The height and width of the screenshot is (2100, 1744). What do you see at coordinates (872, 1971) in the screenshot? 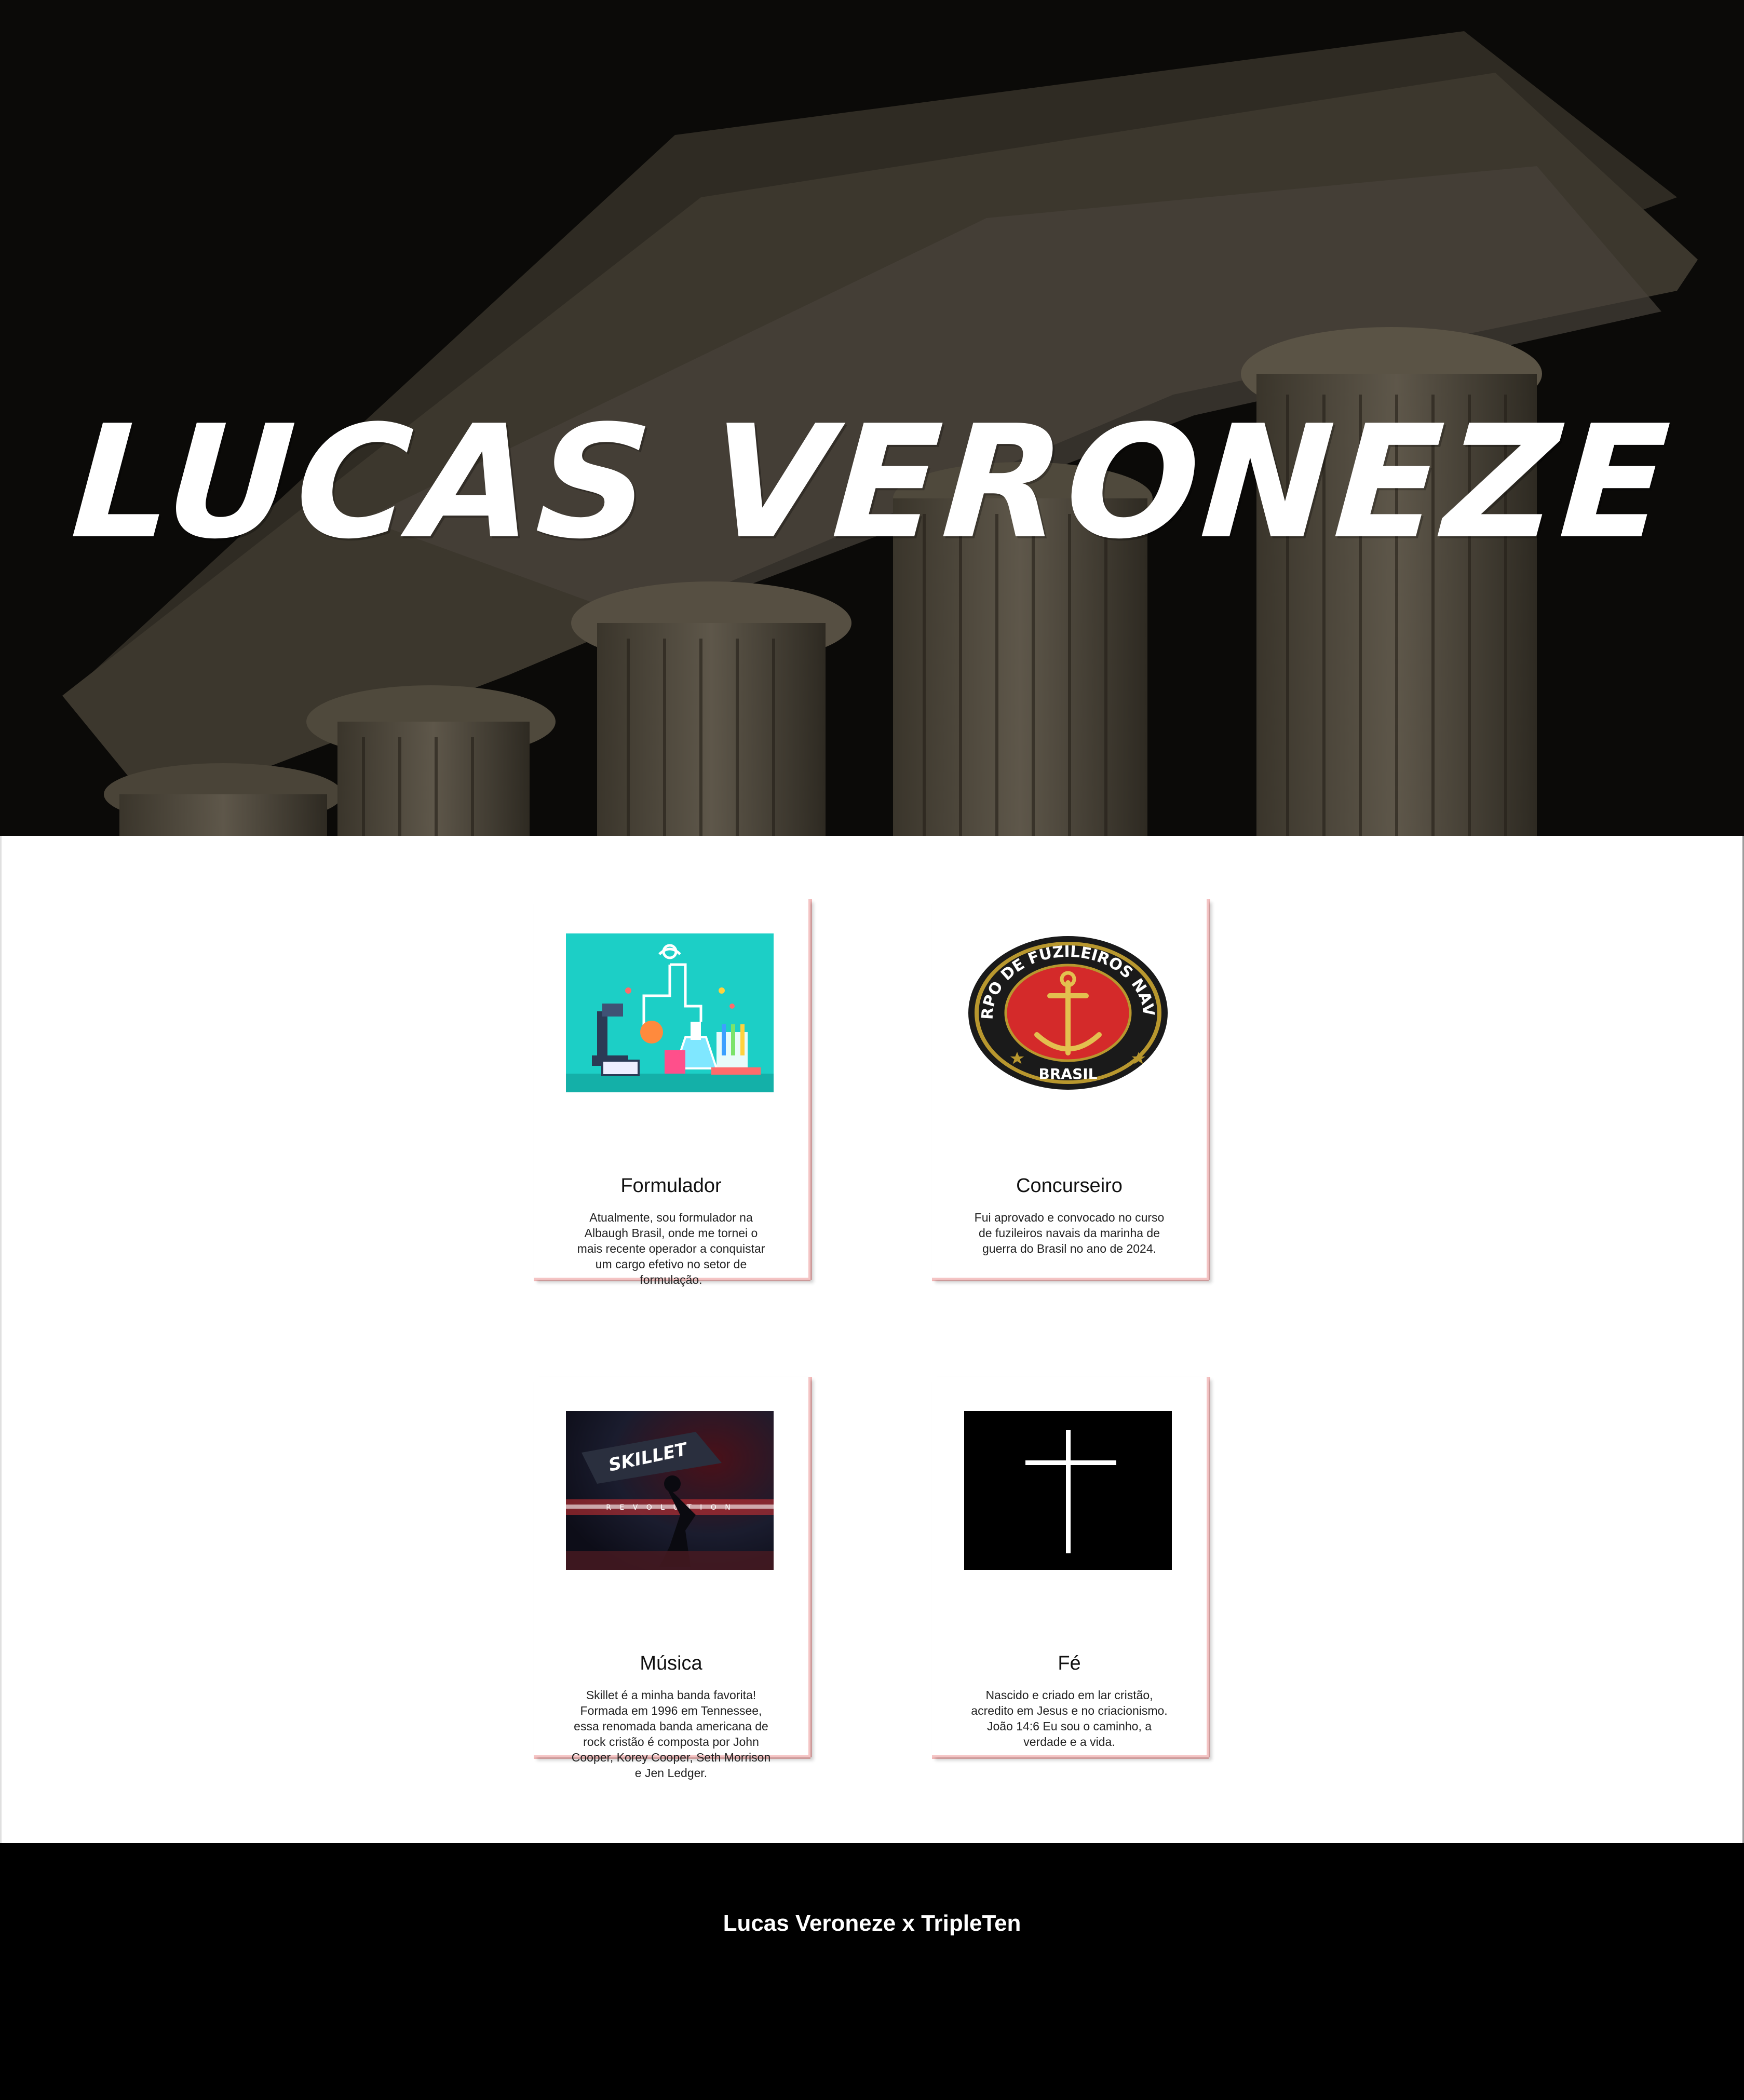
I see `footer: Lucas Veroneze x TripleTen` at bounding box center [872, 1971].